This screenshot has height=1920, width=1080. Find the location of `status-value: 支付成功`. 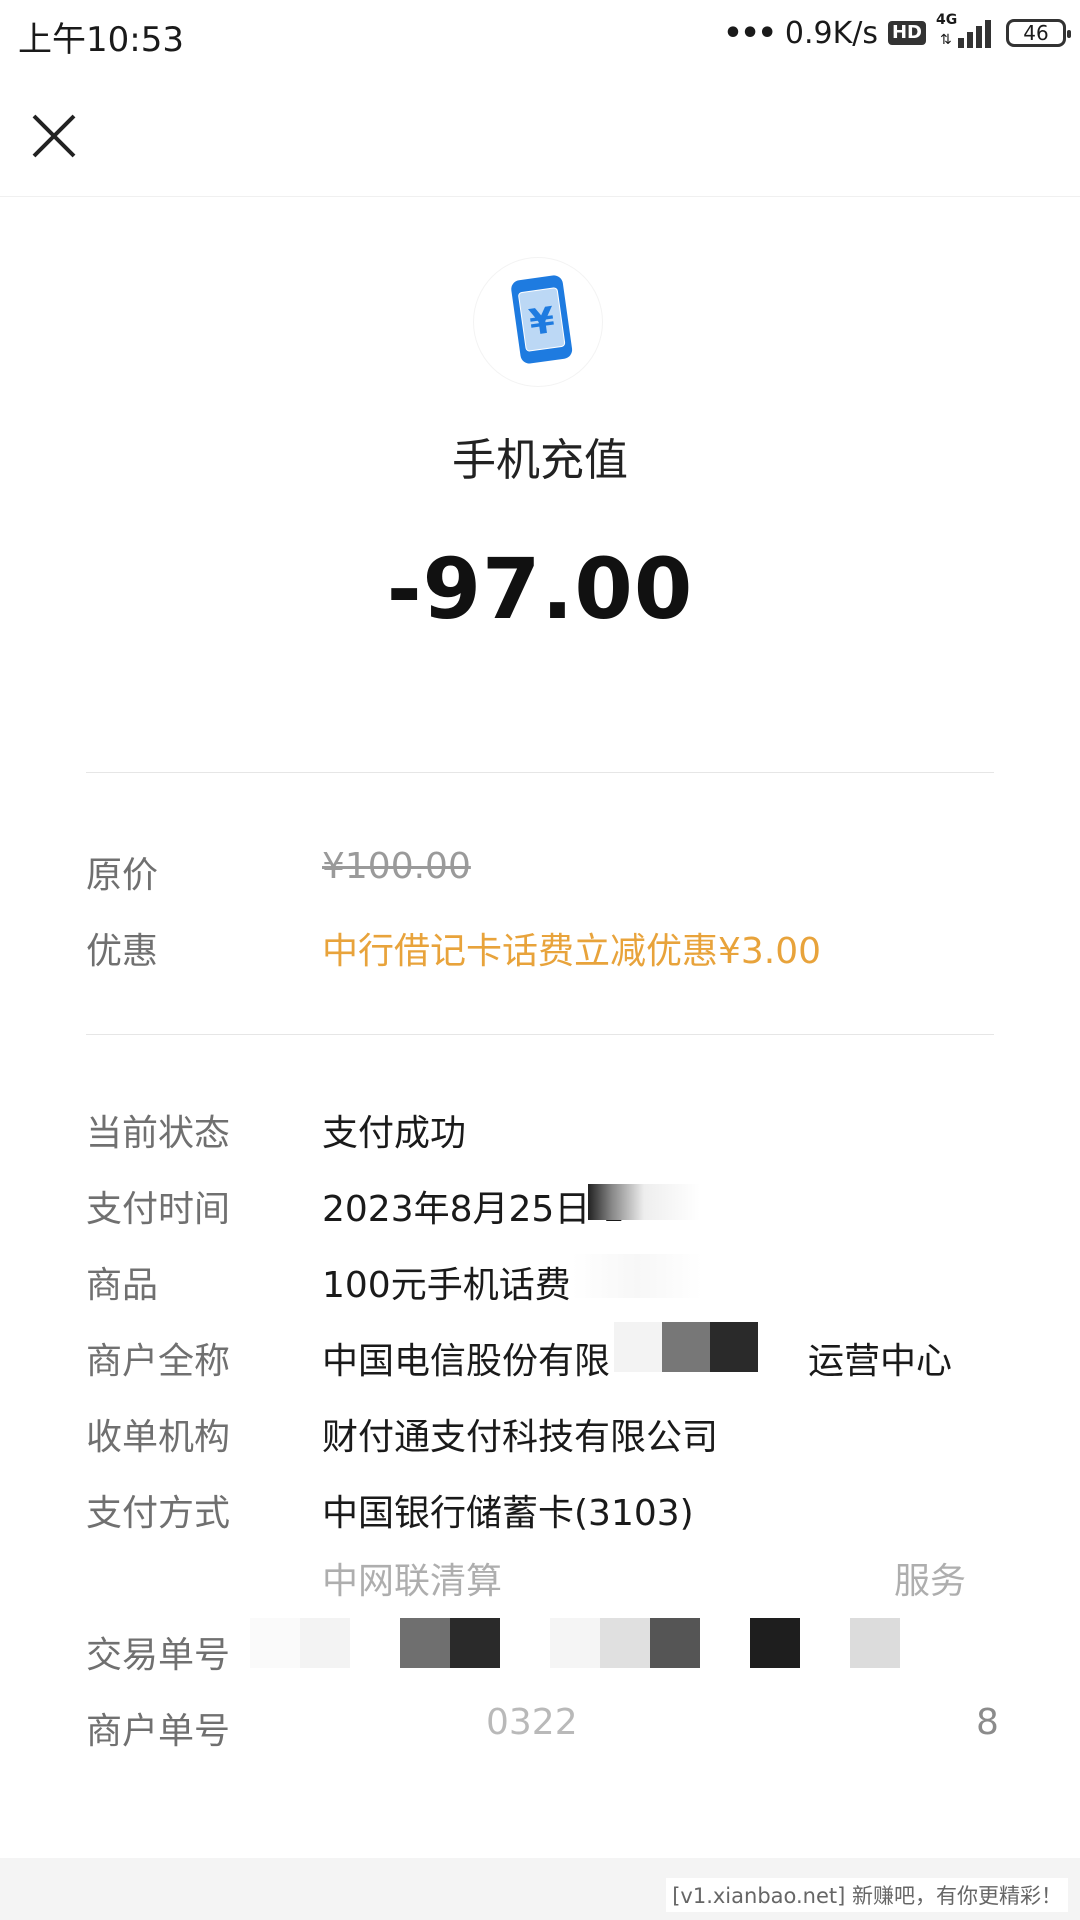

status-value: 支付成功 is located at coordinates (394, 1133).